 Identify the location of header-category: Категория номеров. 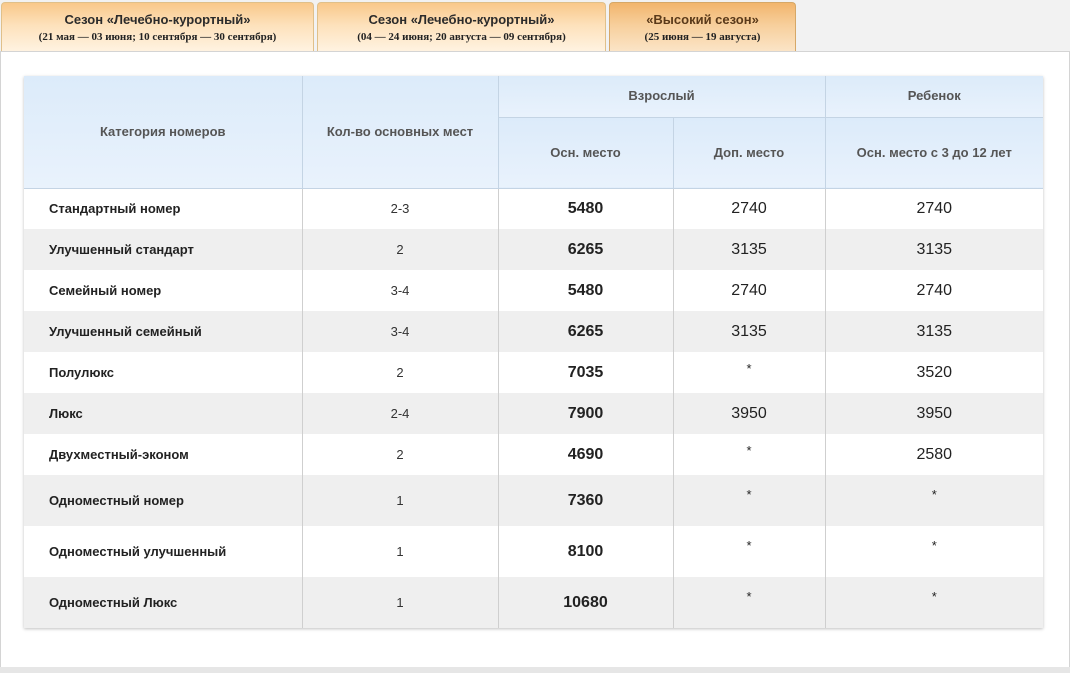
(163, 132).